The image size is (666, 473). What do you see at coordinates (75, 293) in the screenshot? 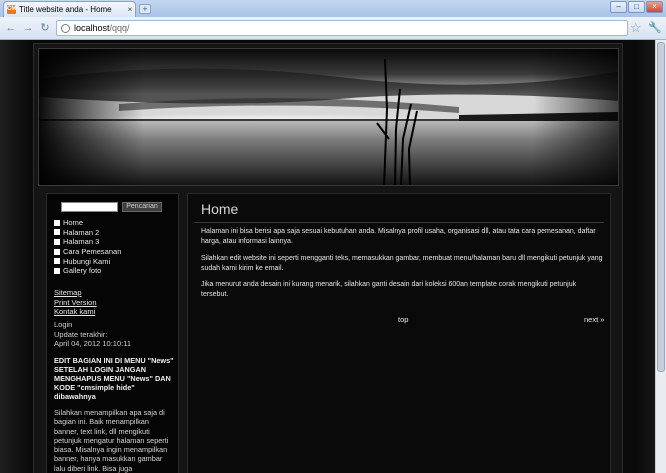
I see `sitemap-link: Sitemap` at bounding box center [75, 293].